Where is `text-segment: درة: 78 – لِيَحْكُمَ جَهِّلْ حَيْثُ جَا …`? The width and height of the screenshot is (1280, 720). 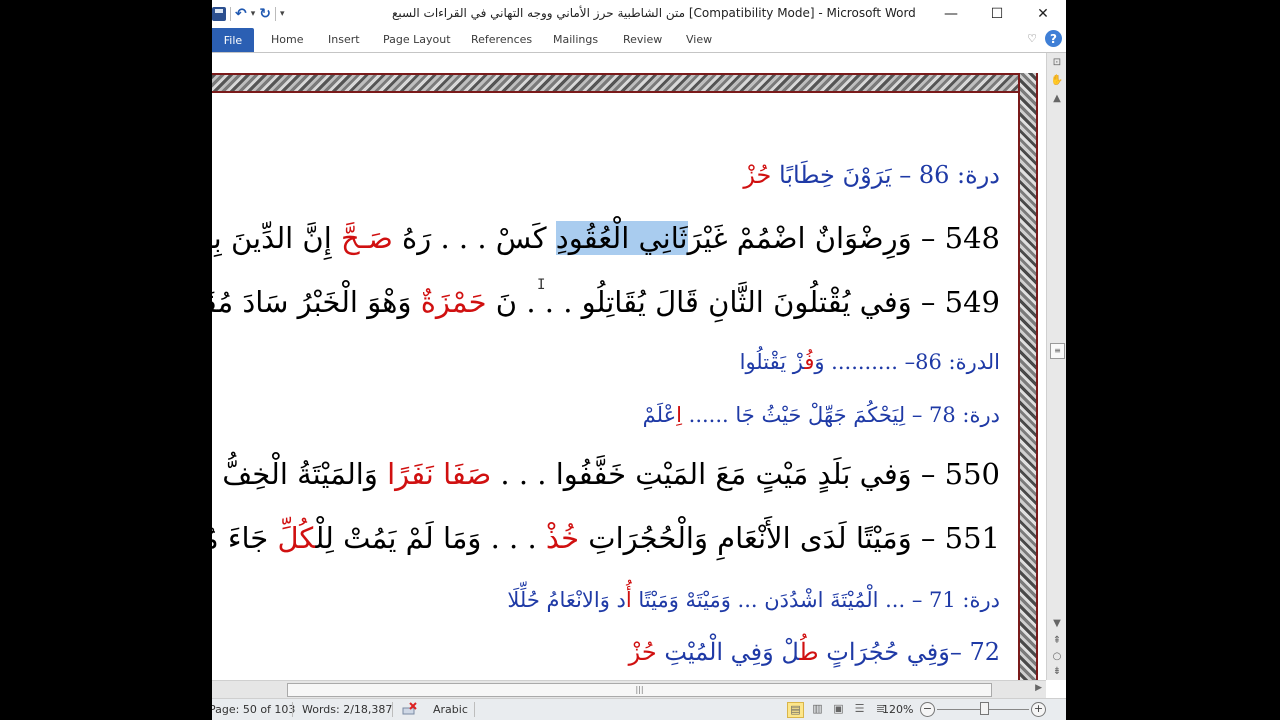 text-segment: درة: 78 – لِيَحْكُمَ جَهِّلْ حَيْثُ جَا … is located at coordinates (840, 415).